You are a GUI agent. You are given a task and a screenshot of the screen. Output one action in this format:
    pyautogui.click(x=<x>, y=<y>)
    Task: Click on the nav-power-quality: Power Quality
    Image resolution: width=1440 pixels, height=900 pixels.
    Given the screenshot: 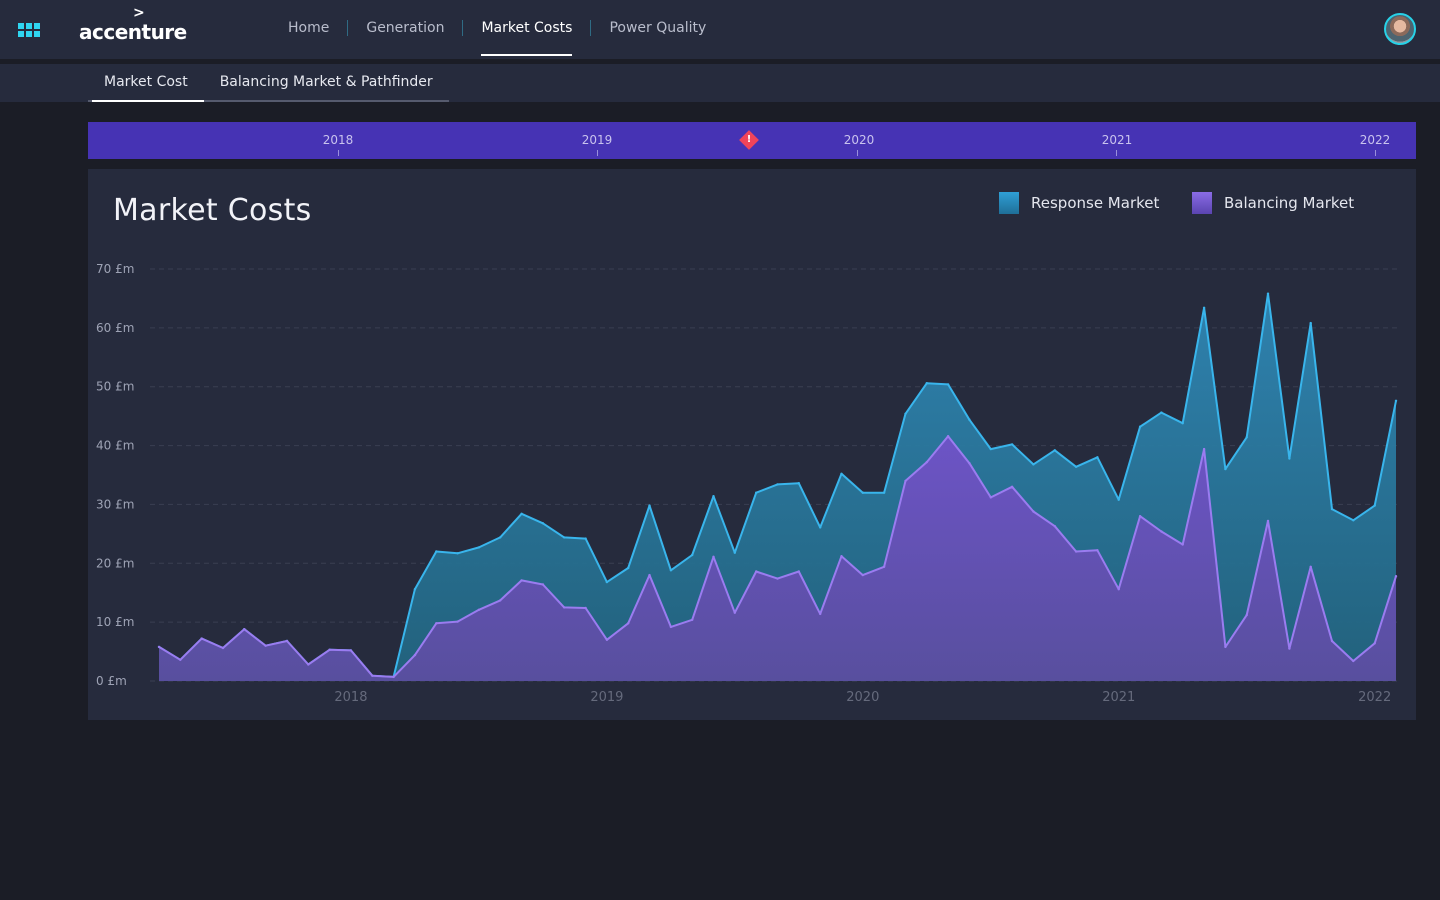 What is the action you would take?
    pyautogui.click(x=657, y=28)
    